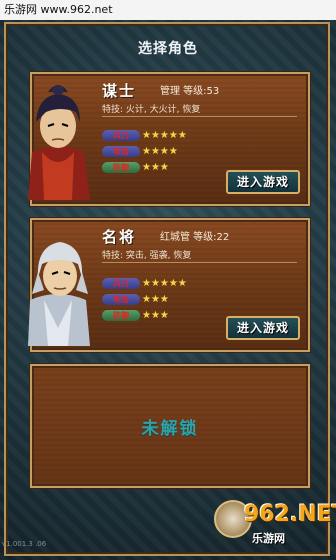 This screenshot has height=560, width=336. I want to click on role-name: 谋士, so click(119, 91).